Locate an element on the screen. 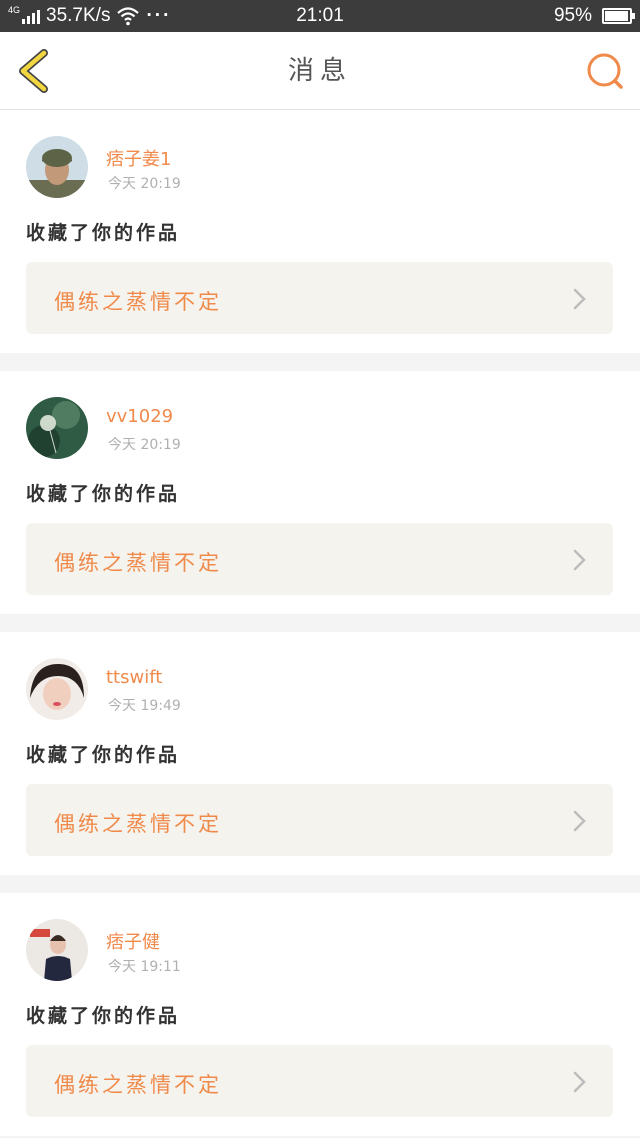 The image size is (640, 1138). status-right: 95% is located at coordinates (594, 16).